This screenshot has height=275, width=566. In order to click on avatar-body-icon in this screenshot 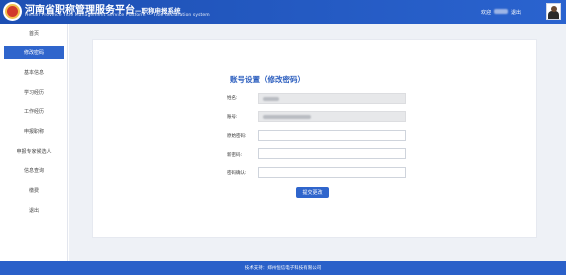, I will do `click(553, 15)`.